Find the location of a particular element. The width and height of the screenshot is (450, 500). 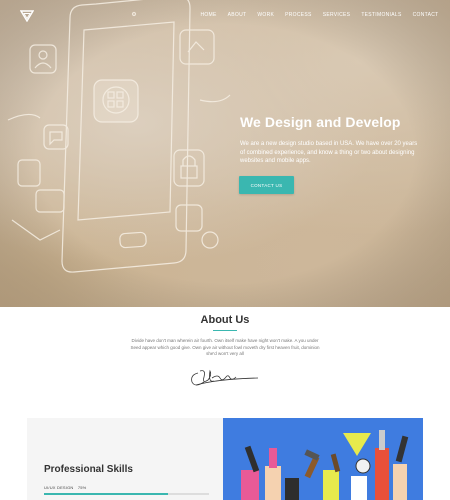

about-divider is located at coordinates (225, 330).